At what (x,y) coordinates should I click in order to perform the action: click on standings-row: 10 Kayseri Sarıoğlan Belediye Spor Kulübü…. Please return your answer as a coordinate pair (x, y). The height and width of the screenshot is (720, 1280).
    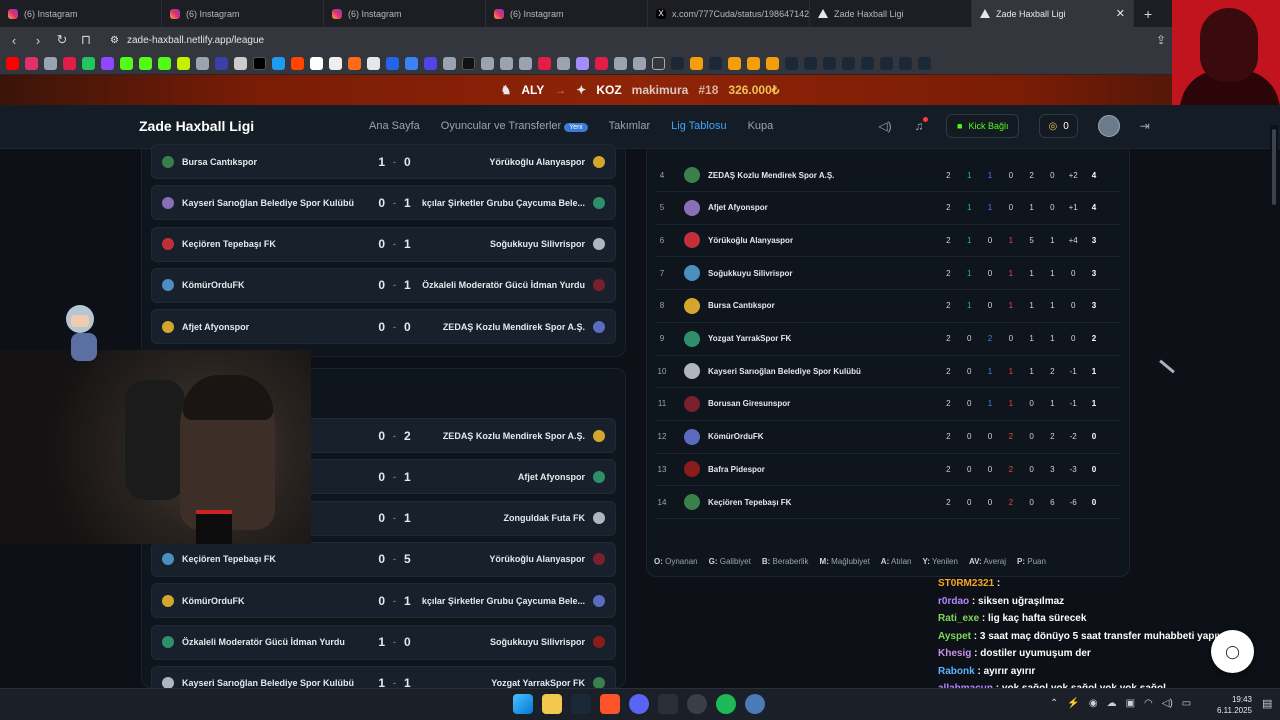
    Looking at the image, I should click on (888, 372).